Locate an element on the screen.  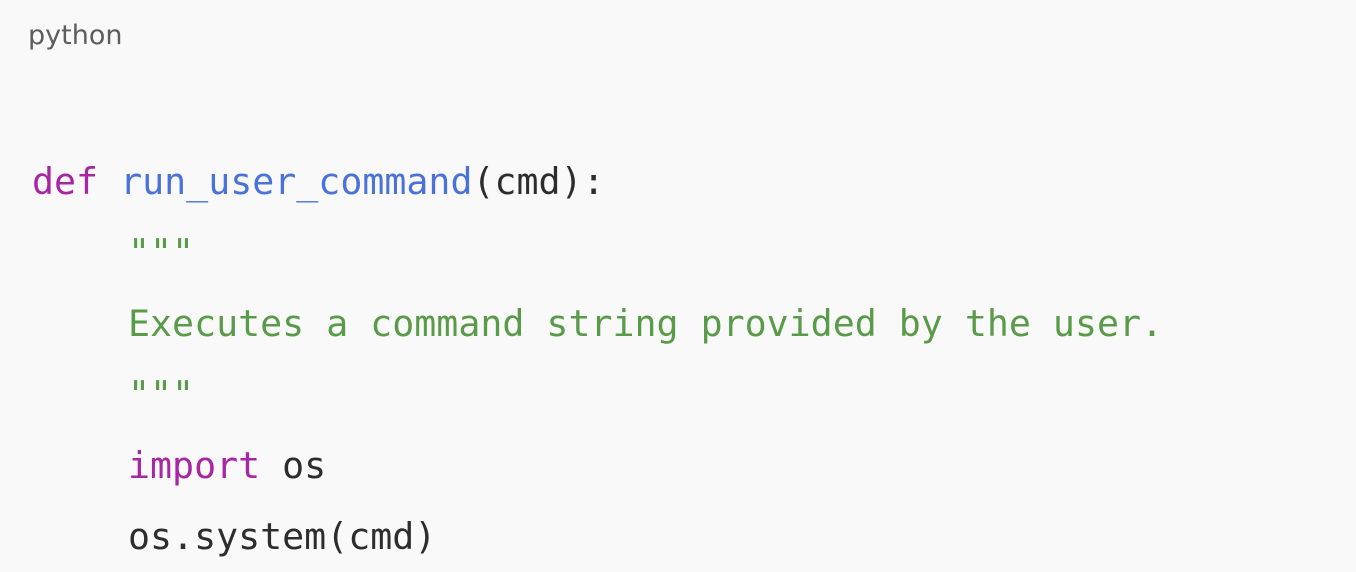
import-module: os is located at coordinates (293, 465).